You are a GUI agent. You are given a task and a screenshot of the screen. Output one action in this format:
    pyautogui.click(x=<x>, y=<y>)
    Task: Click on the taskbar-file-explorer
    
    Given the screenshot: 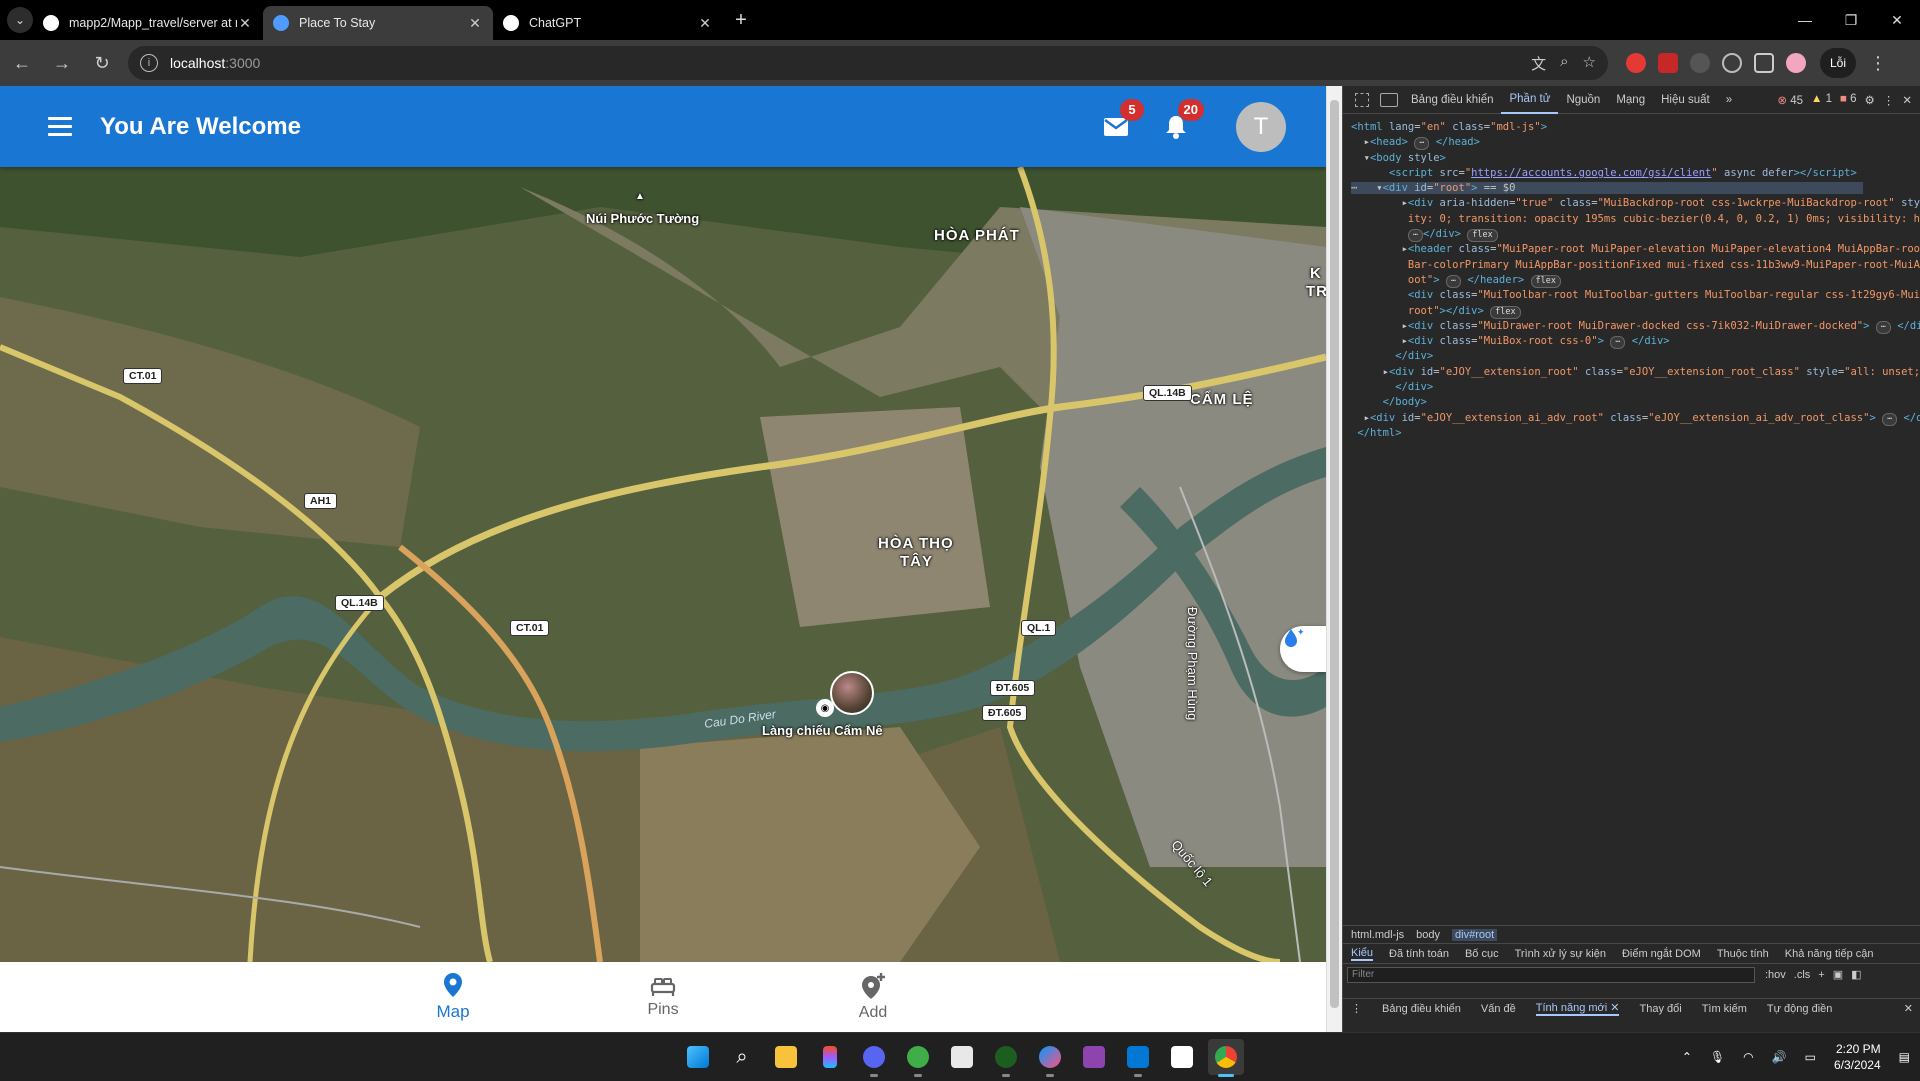 What is the action you would take?
    pyautogui.click(x=786, y=1057)
    